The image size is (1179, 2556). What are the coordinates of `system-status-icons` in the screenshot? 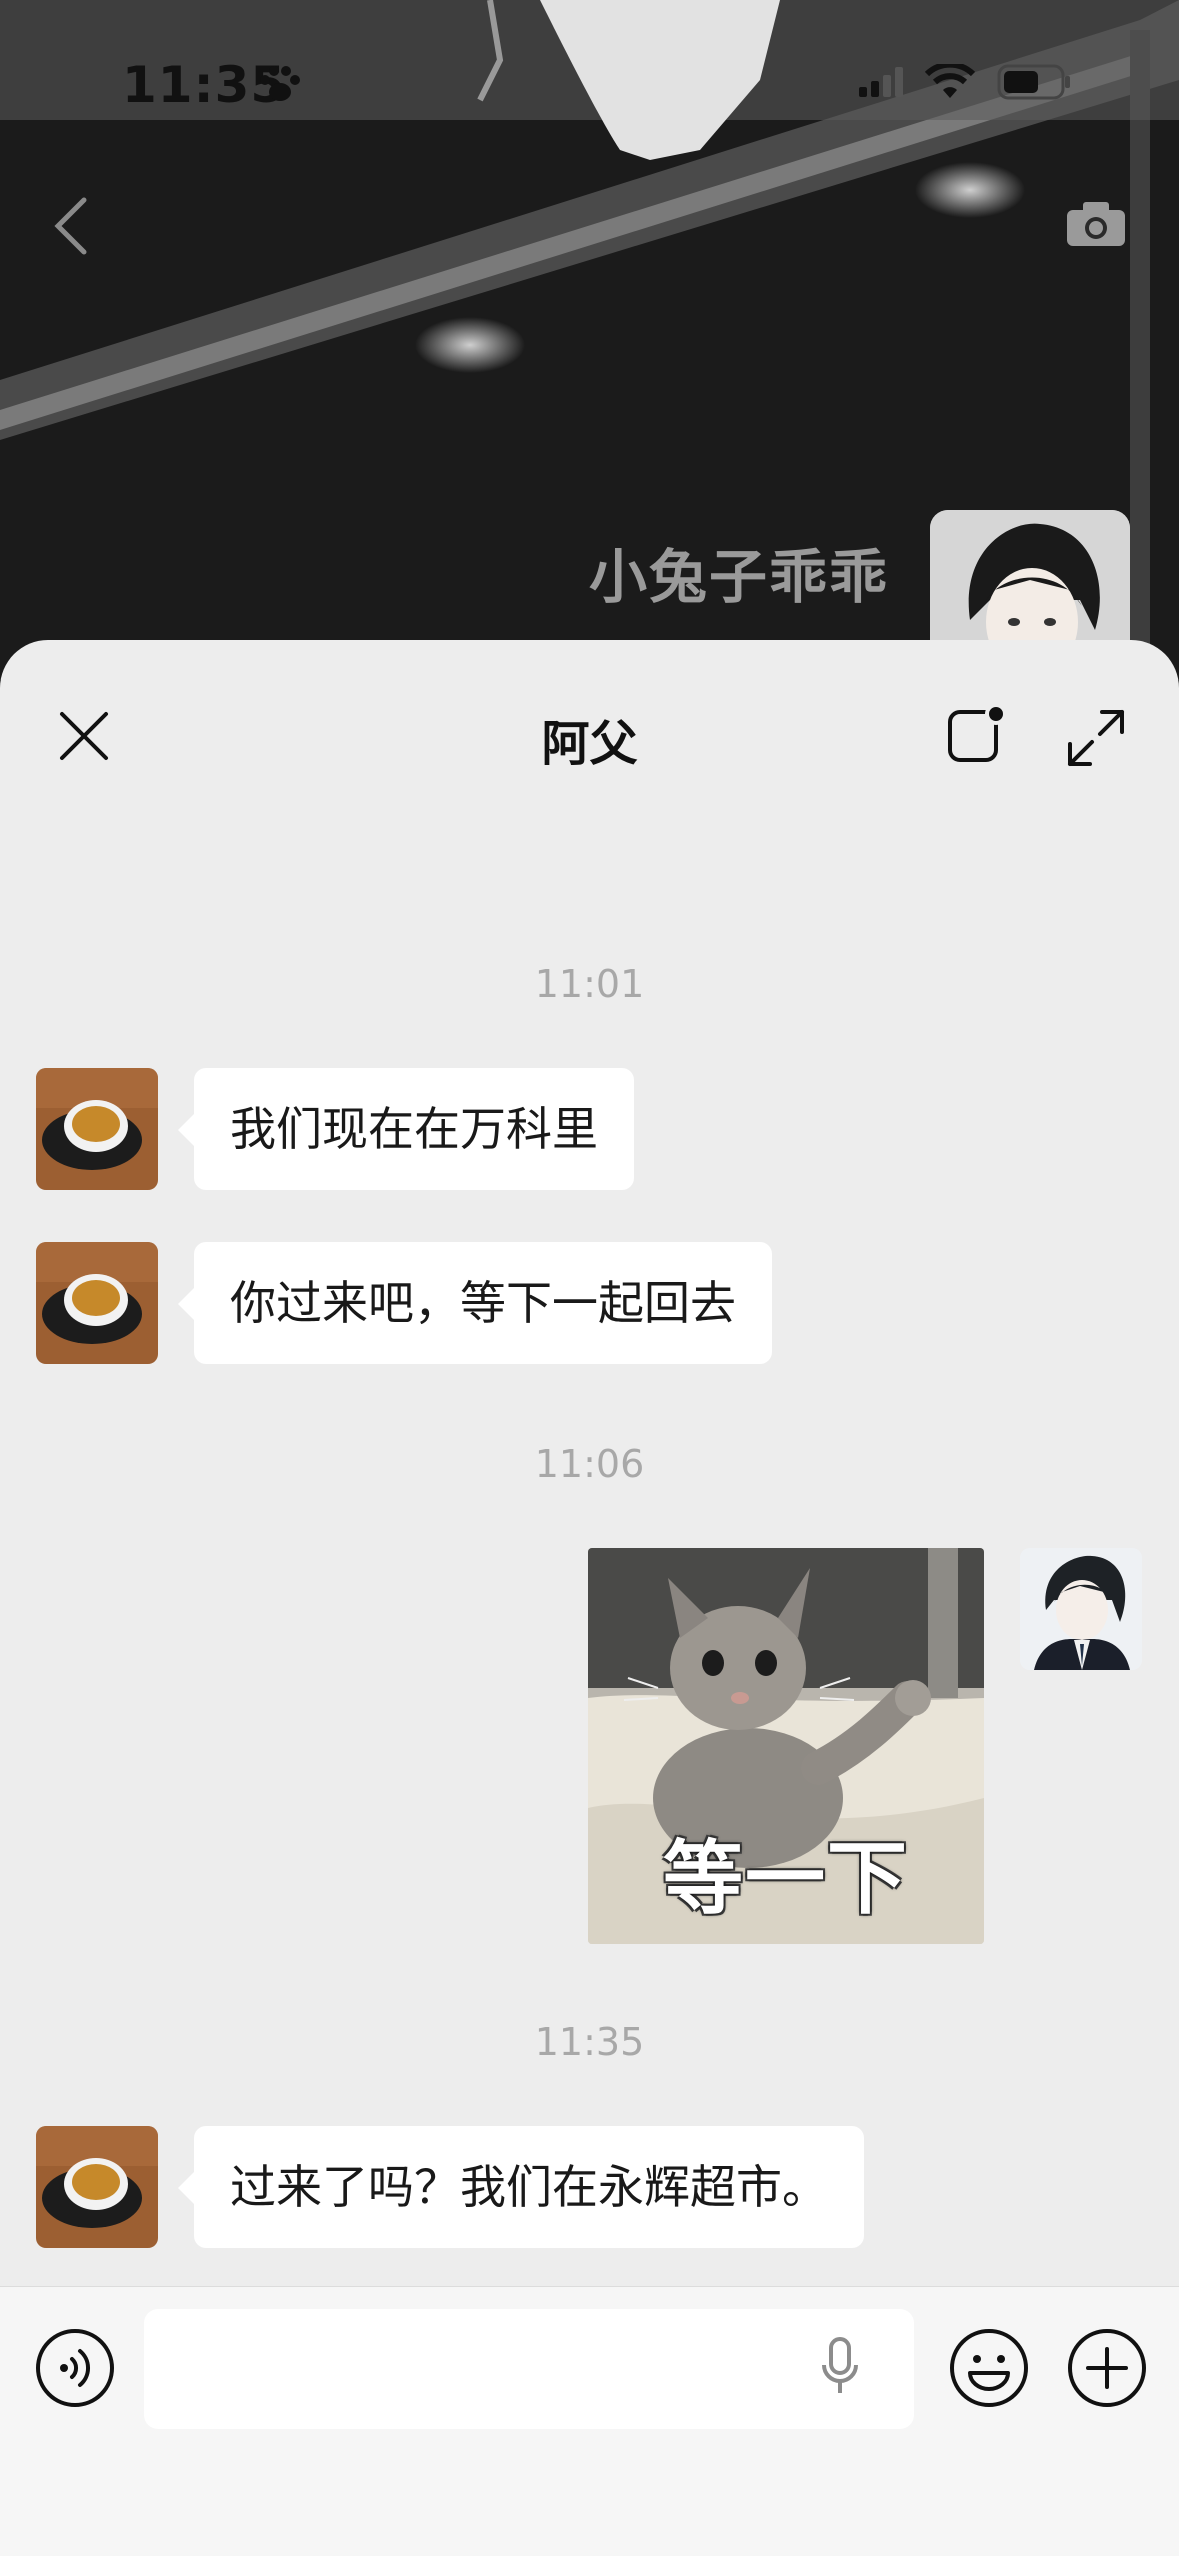 It's located at (965, 82).